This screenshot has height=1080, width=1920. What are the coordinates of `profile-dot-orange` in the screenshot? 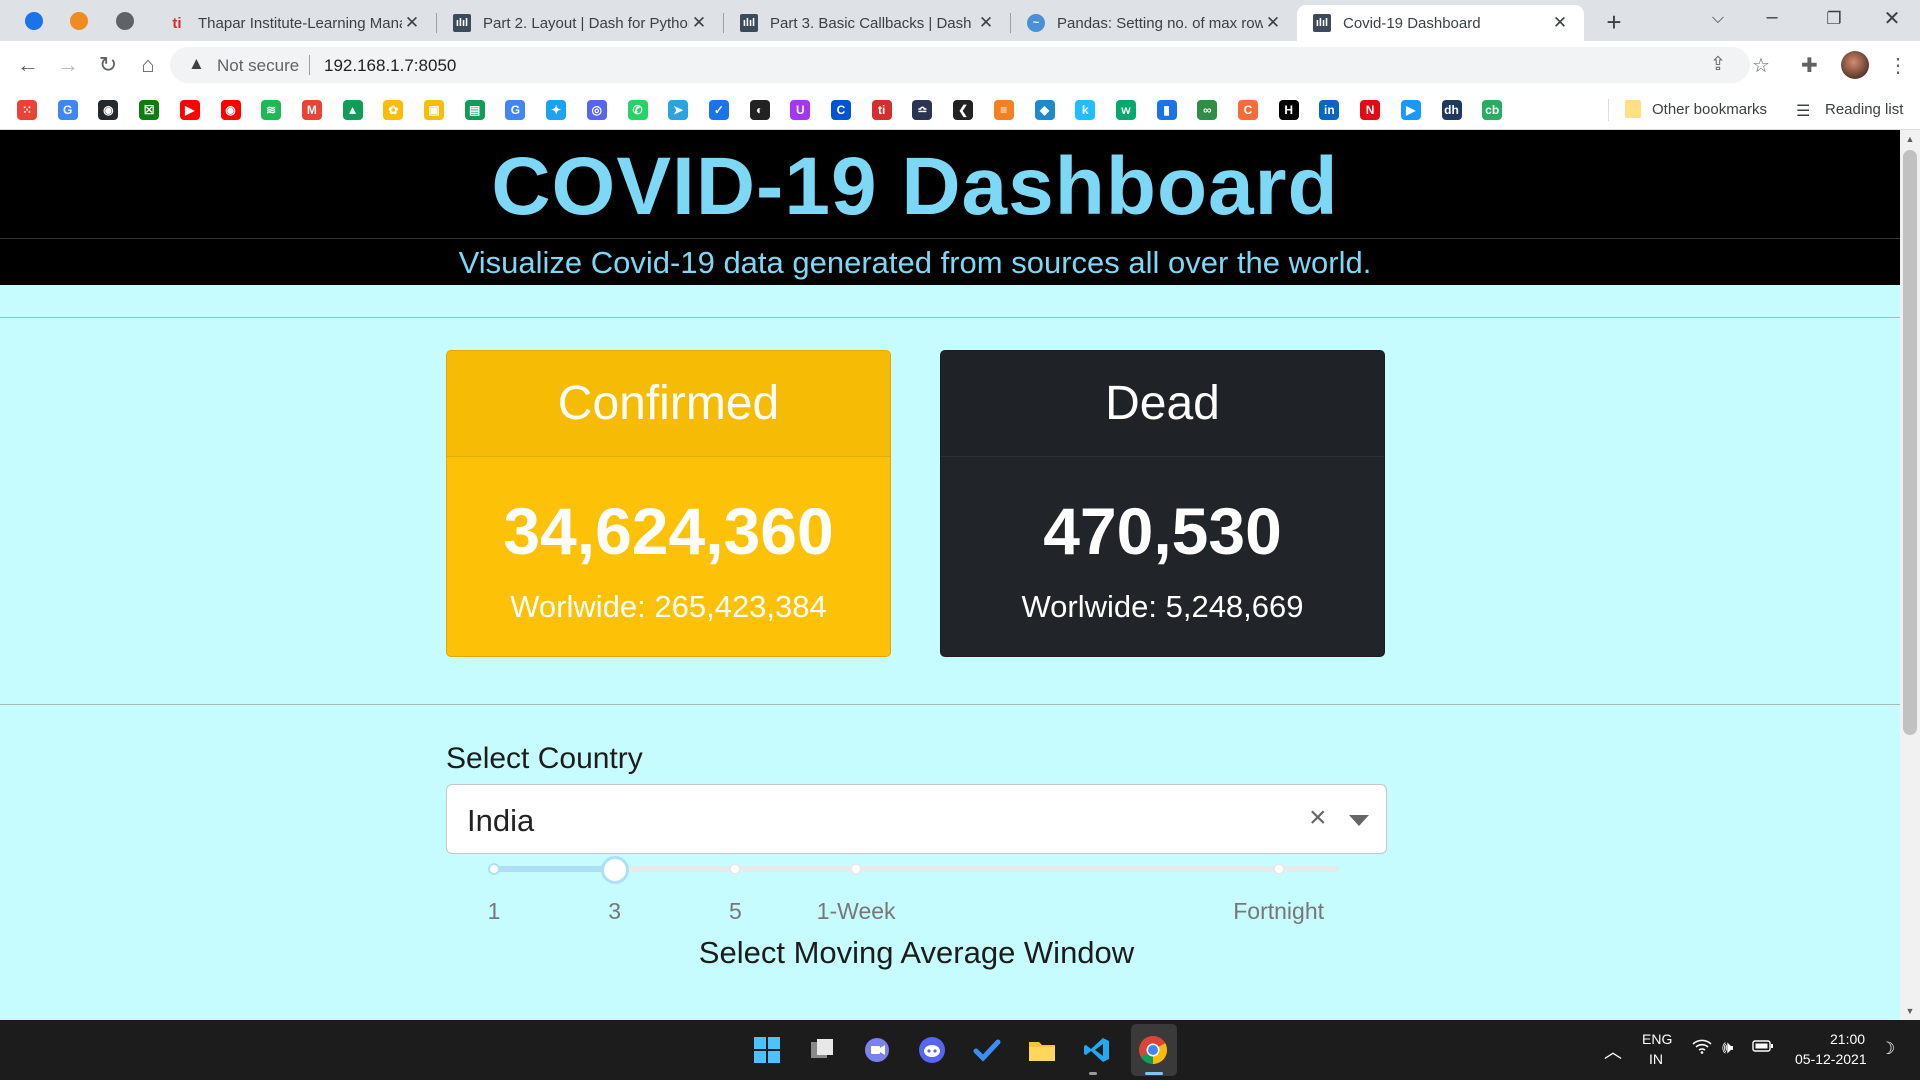 It's located at (79, 21).